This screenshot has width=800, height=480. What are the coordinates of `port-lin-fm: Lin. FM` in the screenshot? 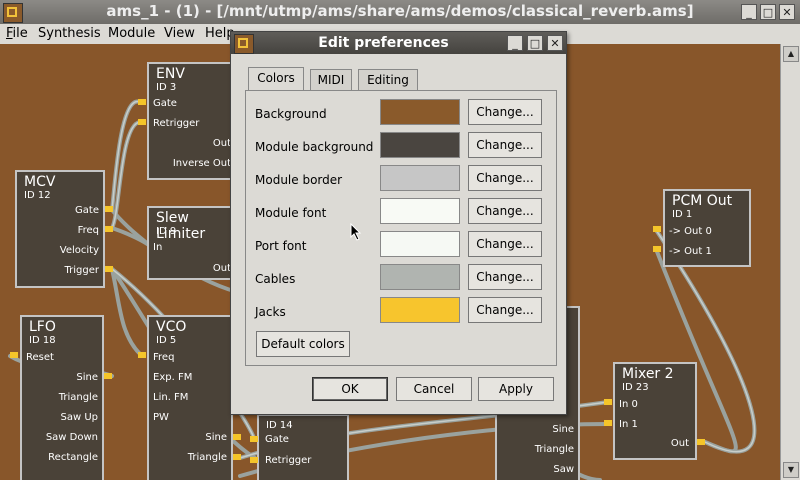 It's located at (170, 397).